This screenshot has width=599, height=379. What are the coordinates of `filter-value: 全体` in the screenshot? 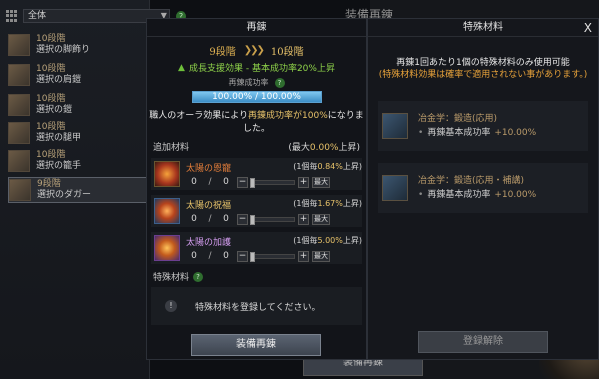 It's located at (37, 16).